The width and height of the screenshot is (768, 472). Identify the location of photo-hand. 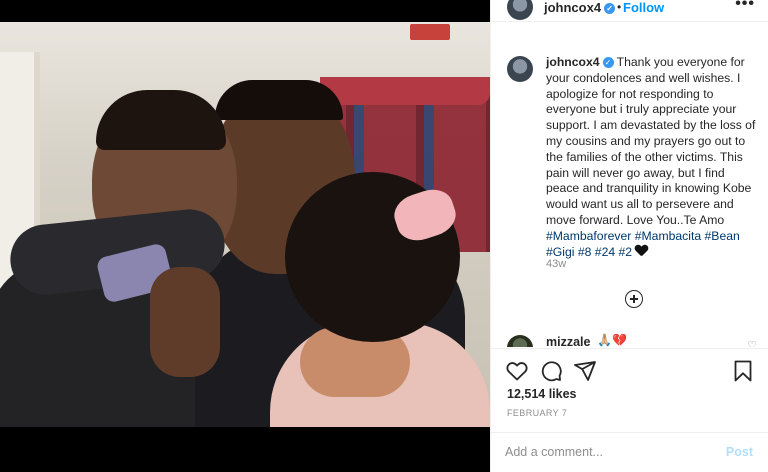
(185, 322).